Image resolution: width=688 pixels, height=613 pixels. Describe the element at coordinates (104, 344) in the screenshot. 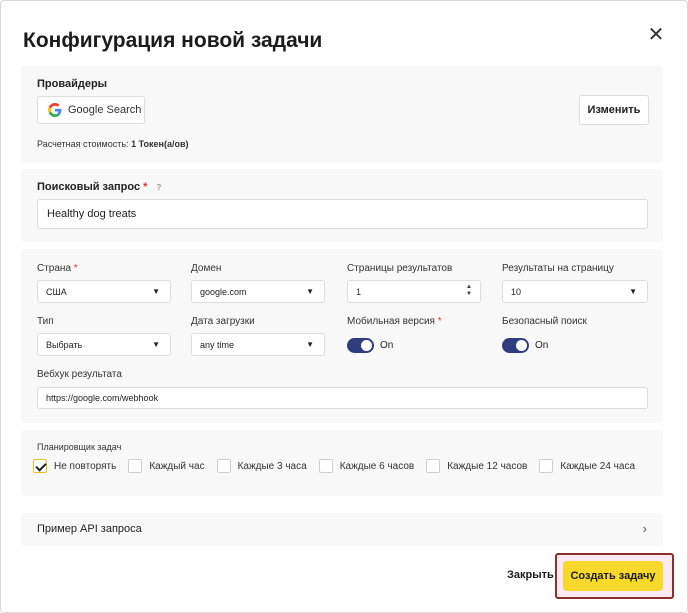

I see `type-select: Выбрать ▼` at that location.